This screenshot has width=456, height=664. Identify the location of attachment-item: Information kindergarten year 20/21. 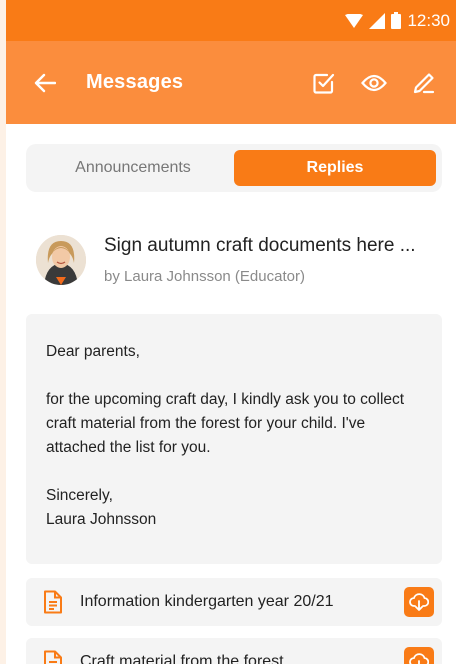
(234, 602).